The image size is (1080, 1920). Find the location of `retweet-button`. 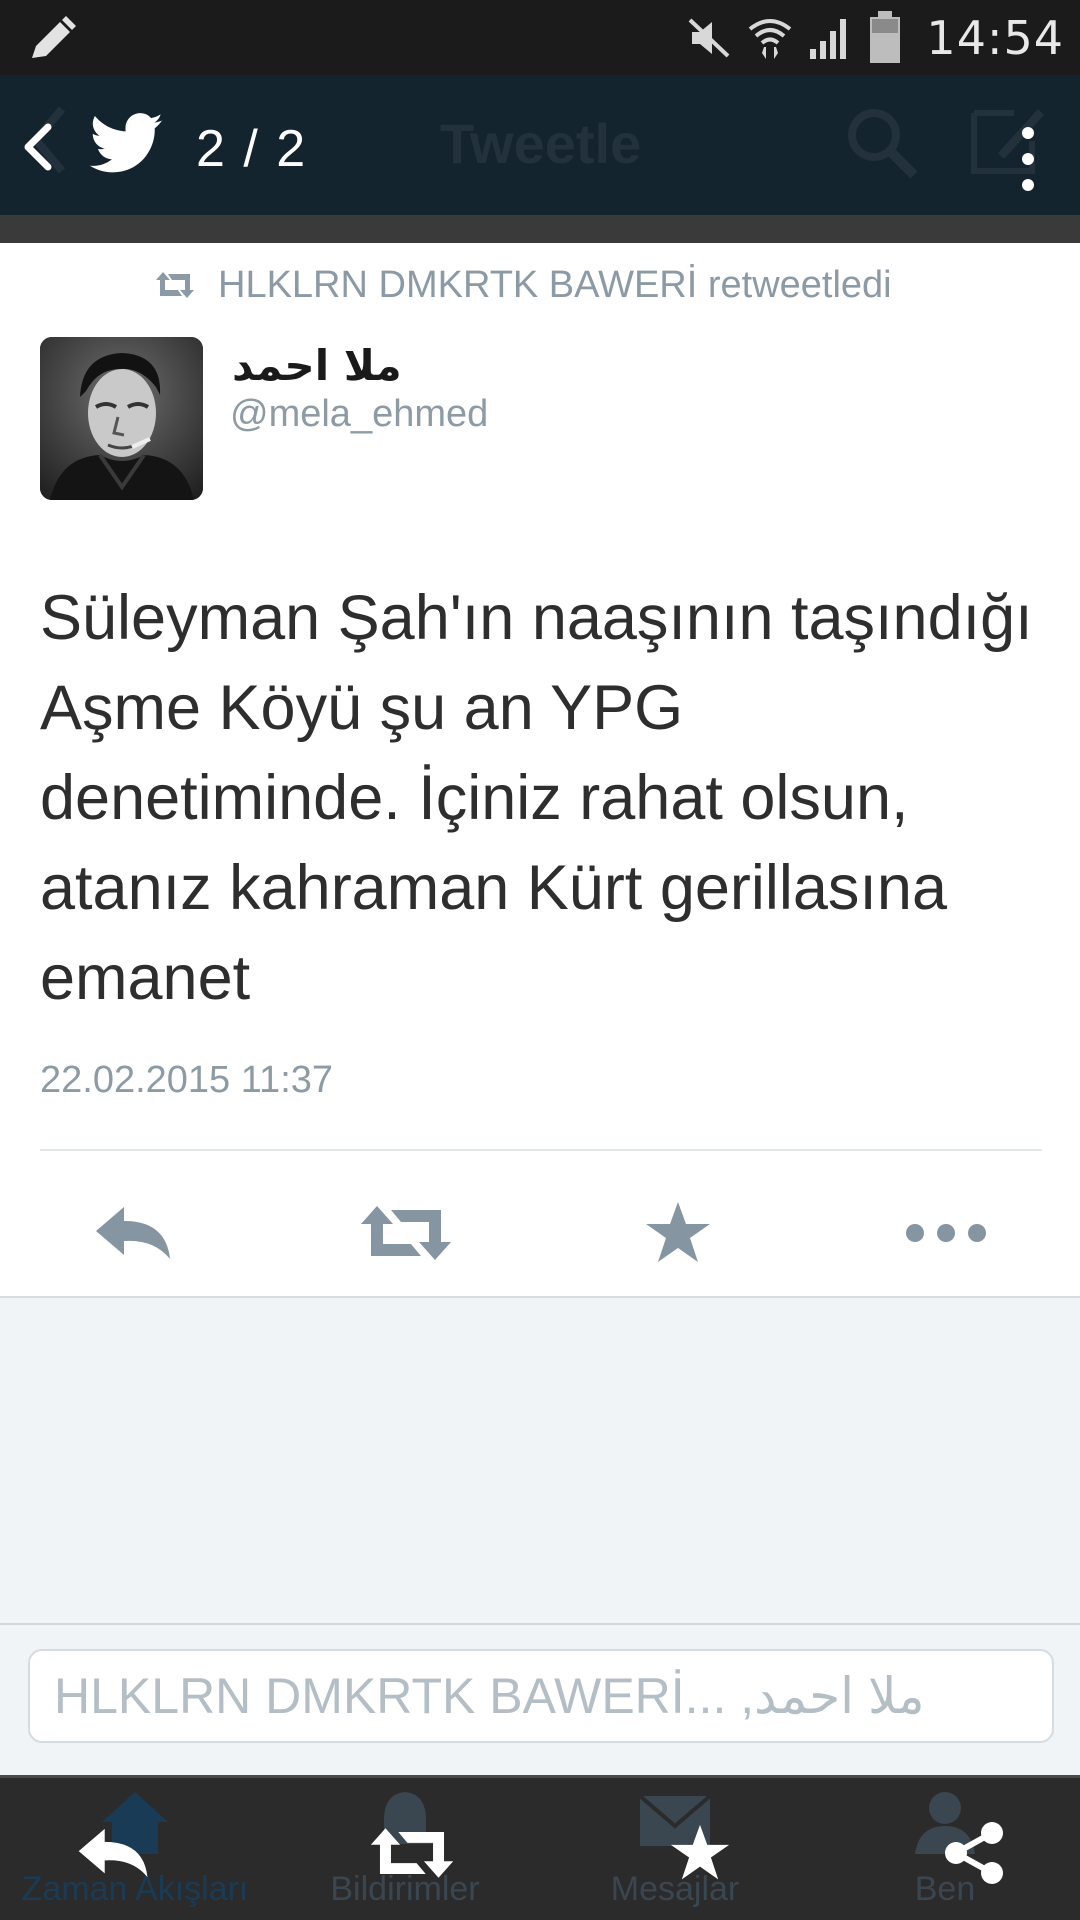

retweet-button is located at coordinates (406, 1233).